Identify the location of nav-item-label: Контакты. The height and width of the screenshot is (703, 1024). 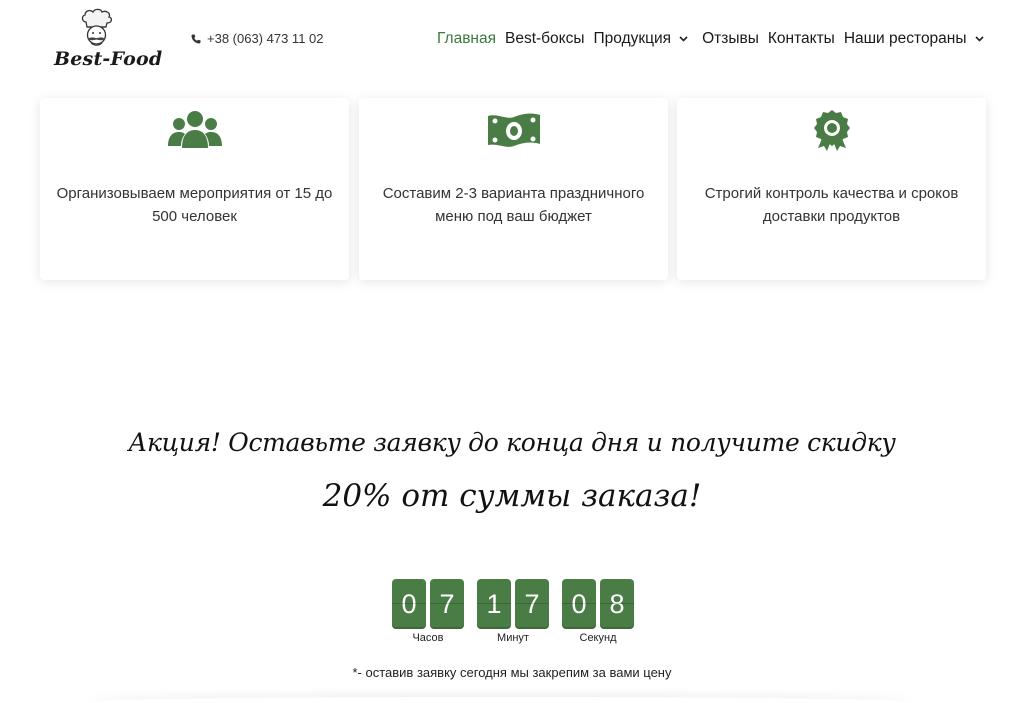
(801, 38).